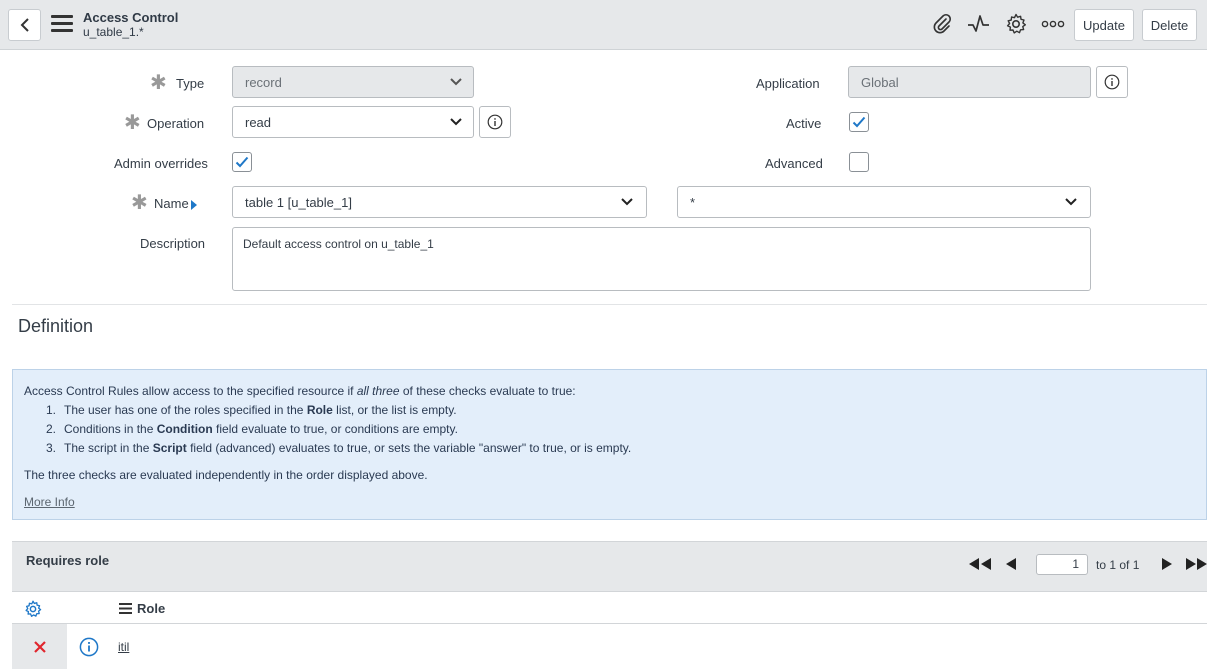 The image size is (1207, 669). I want to click on item-text: The script in the, so click(108, 448).